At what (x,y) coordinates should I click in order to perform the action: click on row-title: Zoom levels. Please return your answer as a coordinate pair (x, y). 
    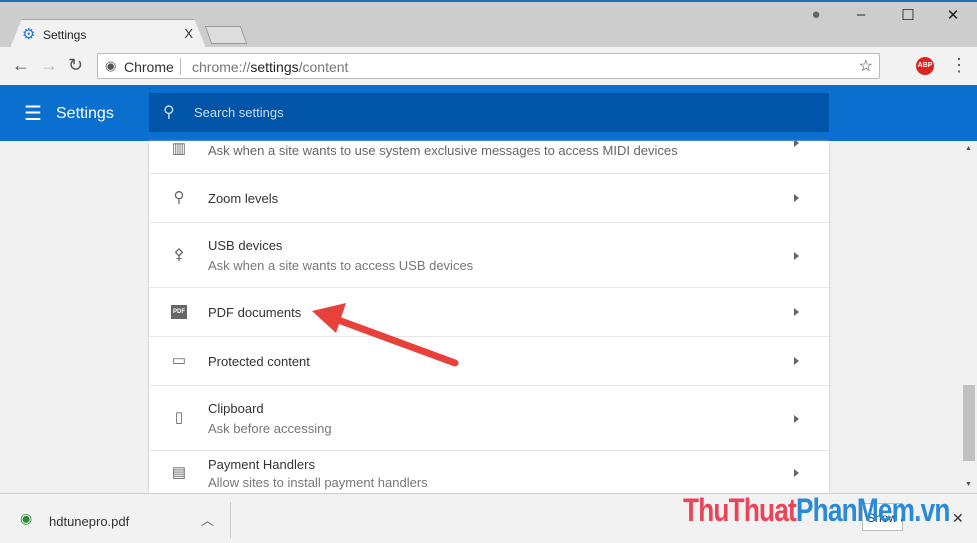
    Looking at the image, I should click on (243, 198).